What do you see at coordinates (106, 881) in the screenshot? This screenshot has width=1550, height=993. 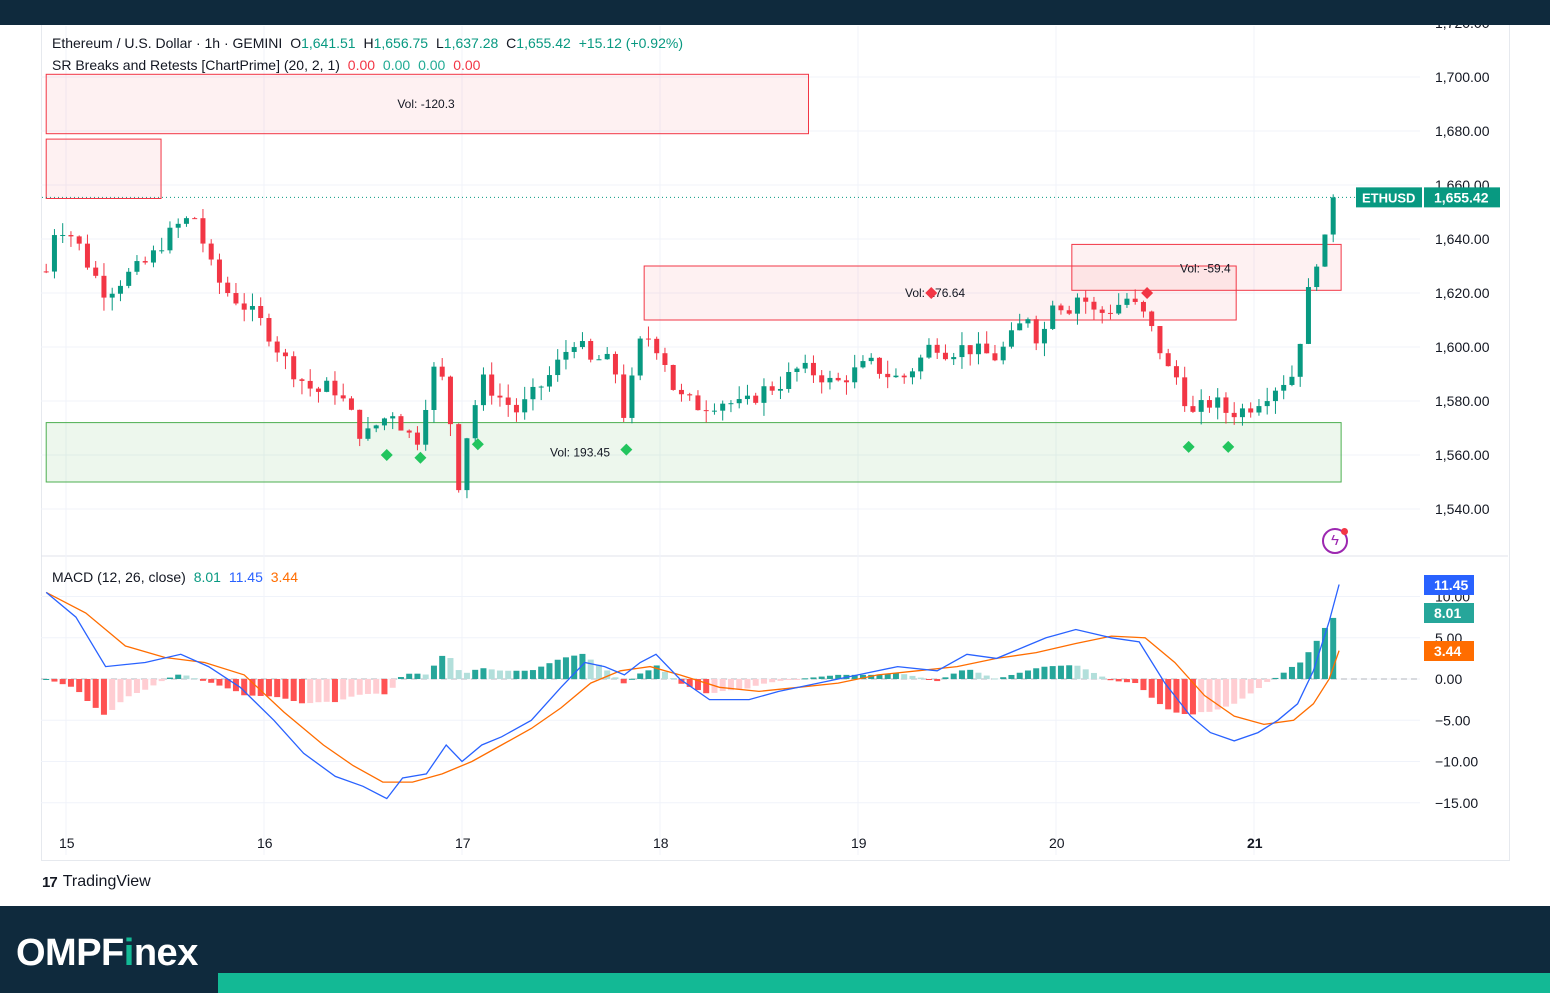 I see `tradingview-text: TradingView` at bounding box center [106, 881].